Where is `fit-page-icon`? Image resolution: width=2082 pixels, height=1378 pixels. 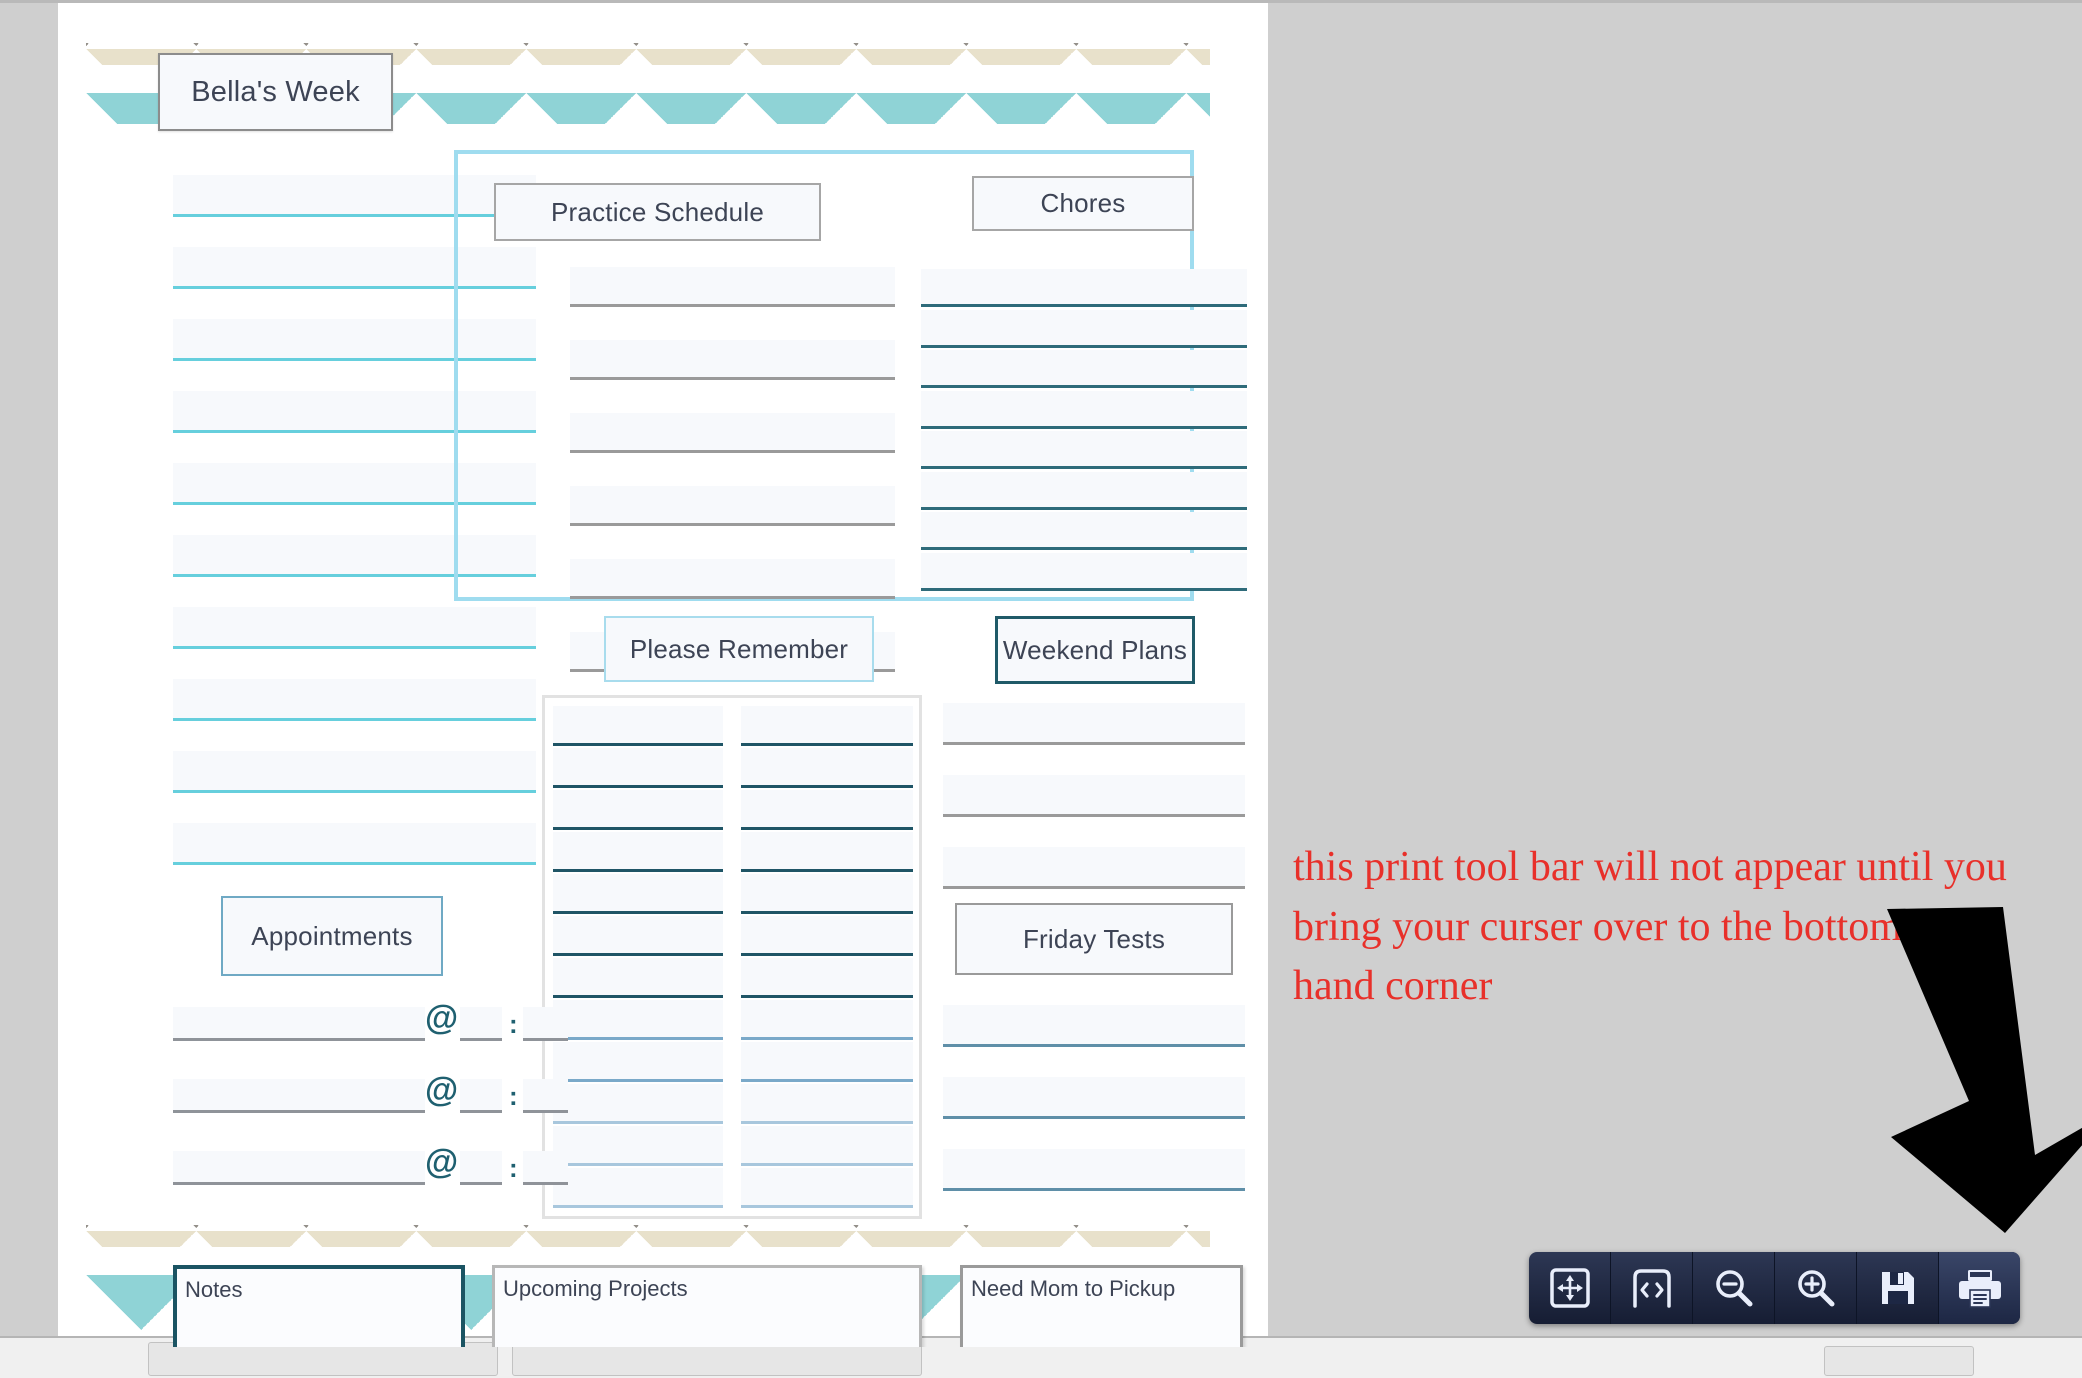 fit-page-icon is located at coordinates (1569, 1288).